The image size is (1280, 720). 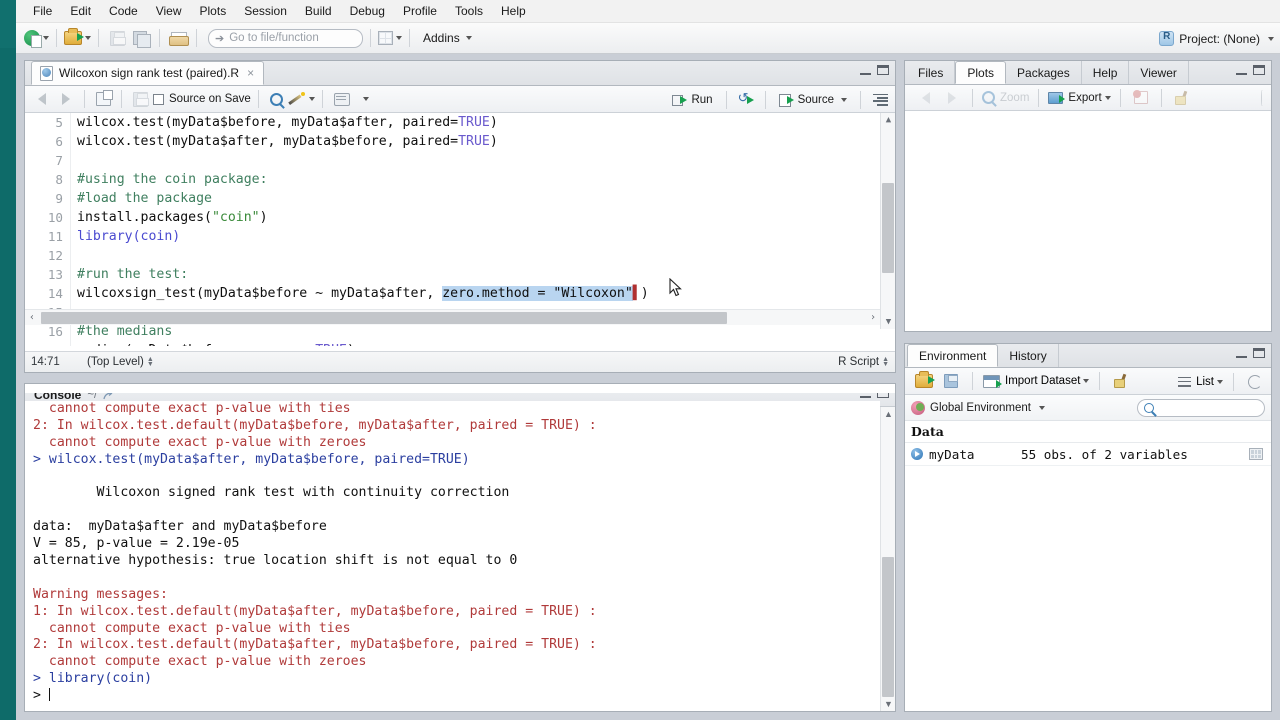 I want to click on menu-item-tools: Tools, so click(x=469, y=11).